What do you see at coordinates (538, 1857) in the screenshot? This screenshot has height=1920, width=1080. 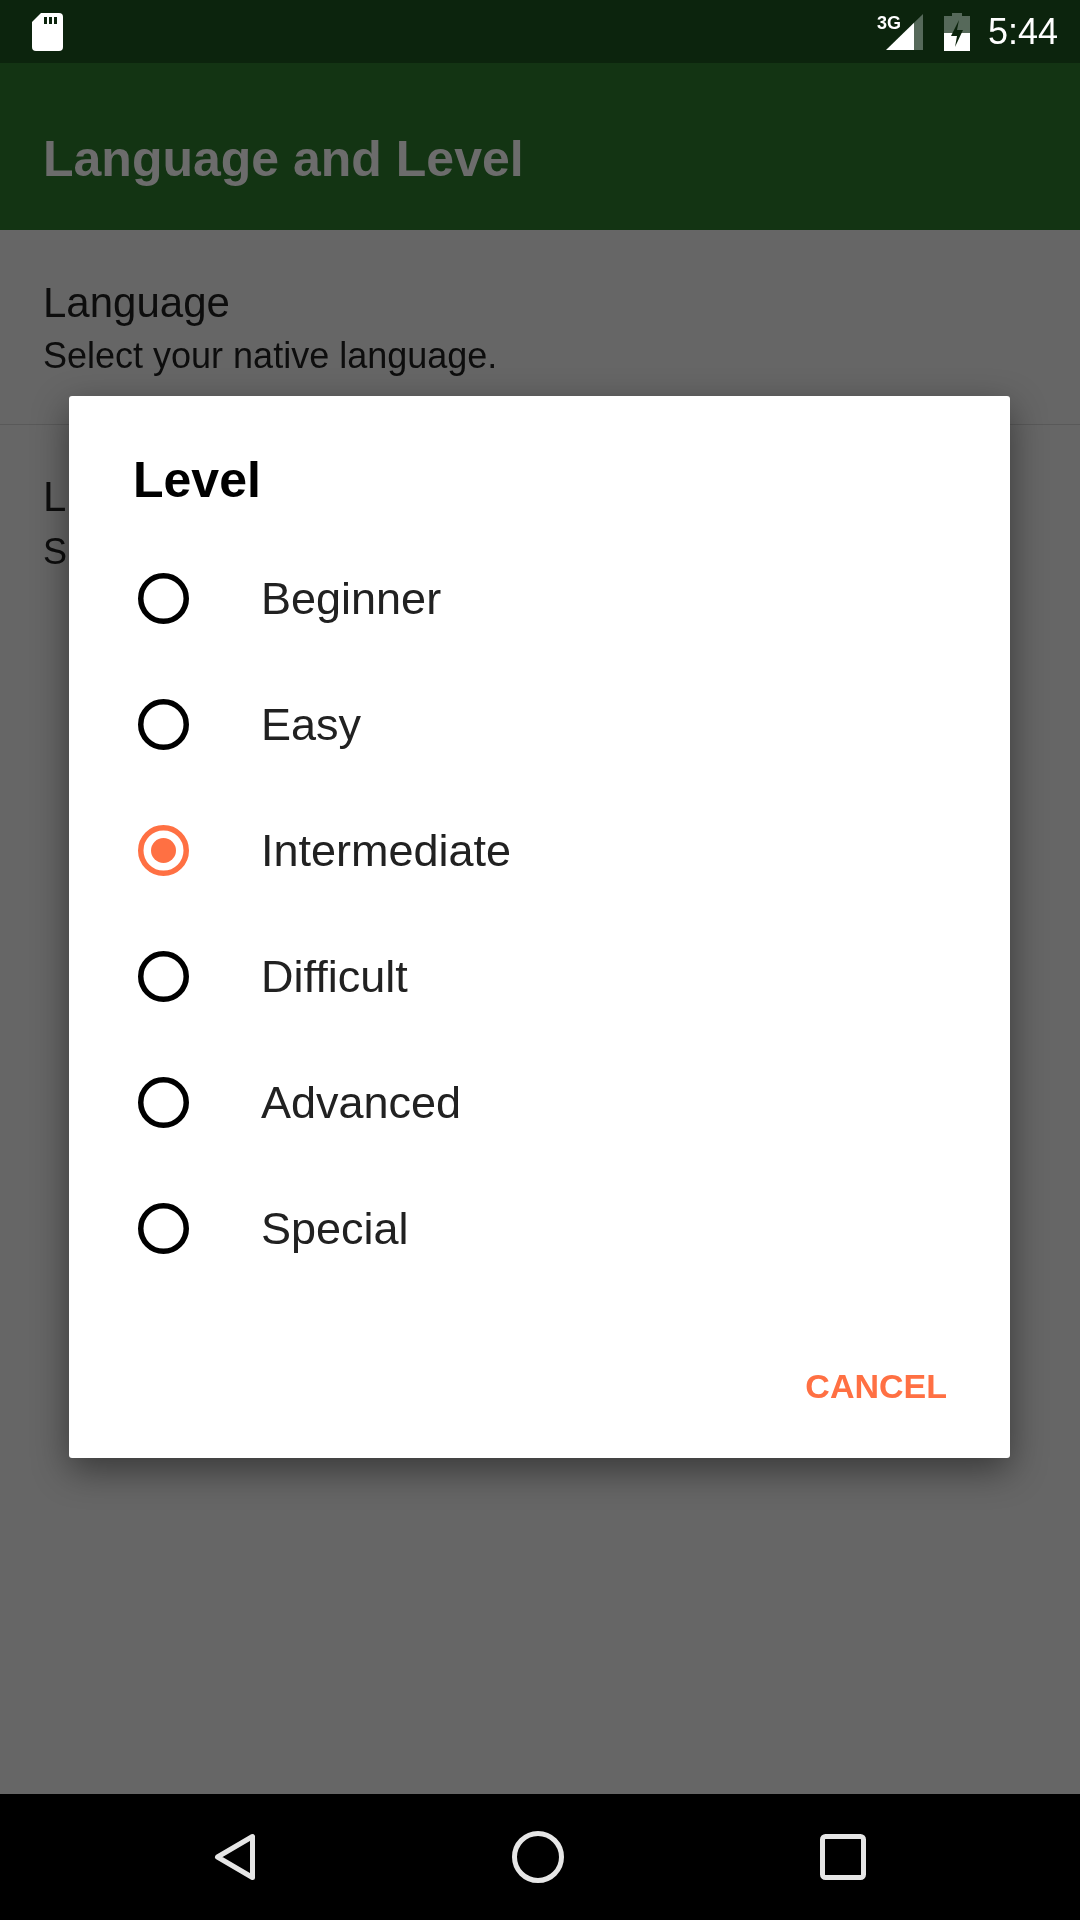 I see `home-icon` at bounding box center [538, 1857].